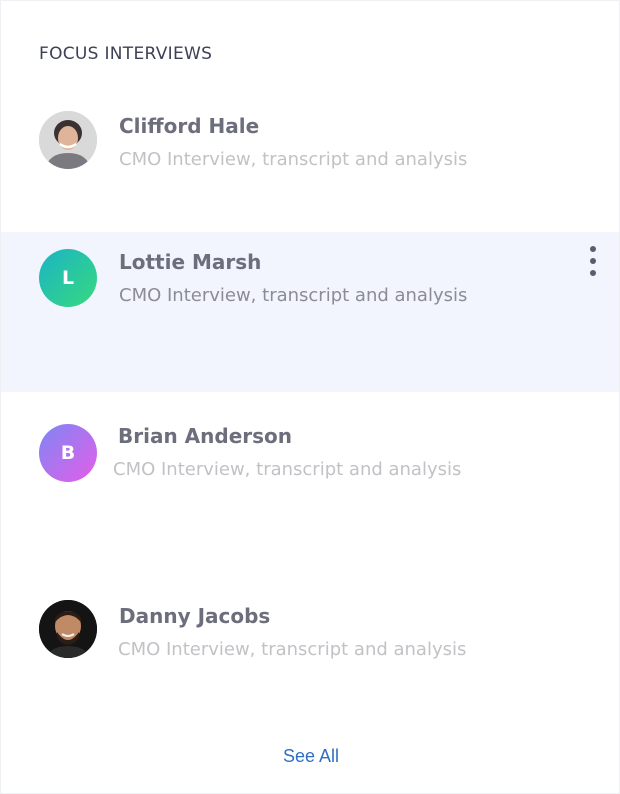 The width and height of the screenshot is (620, 794). Describe the element at coordinates (205, 436) in the screenshot. I see `interviewee-name: Brian Anderson` at that location.